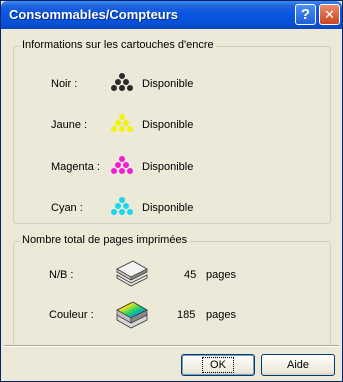  I want to click on cartridge-row-black: Noir : Disponible, so click(161, 84).